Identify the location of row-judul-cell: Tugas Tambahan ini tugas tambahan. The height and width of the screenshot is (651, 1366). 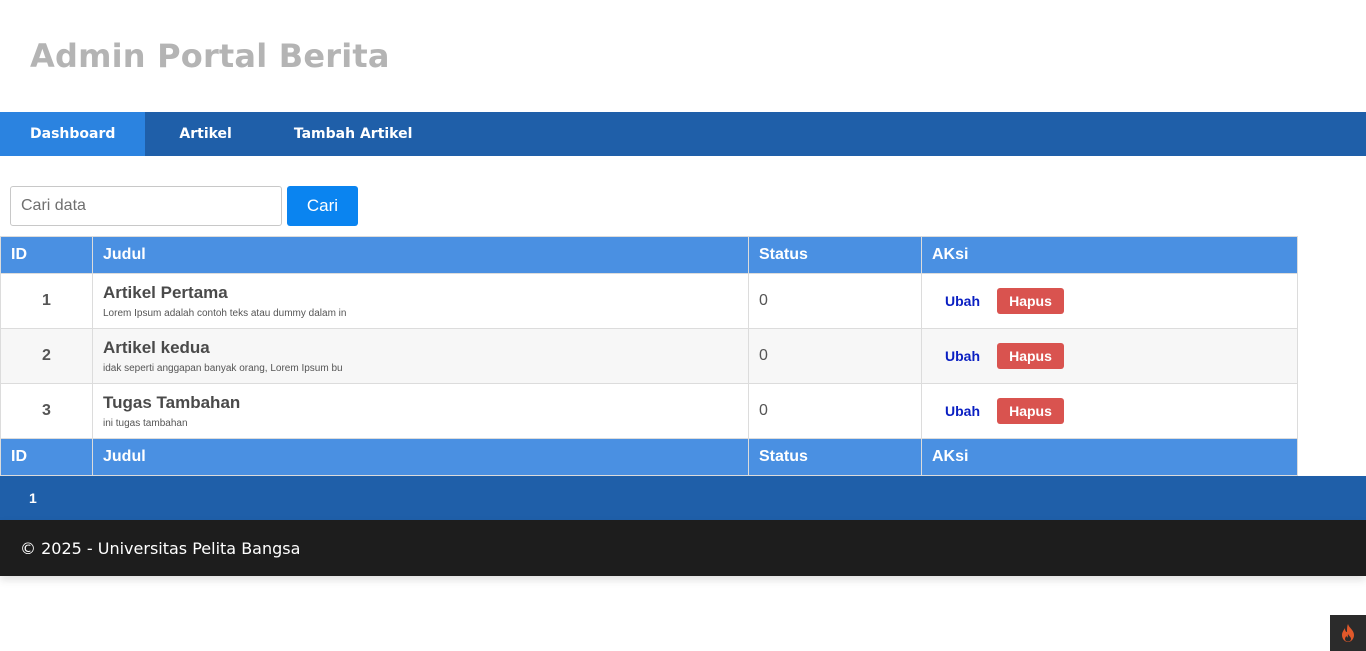
(420, 411).